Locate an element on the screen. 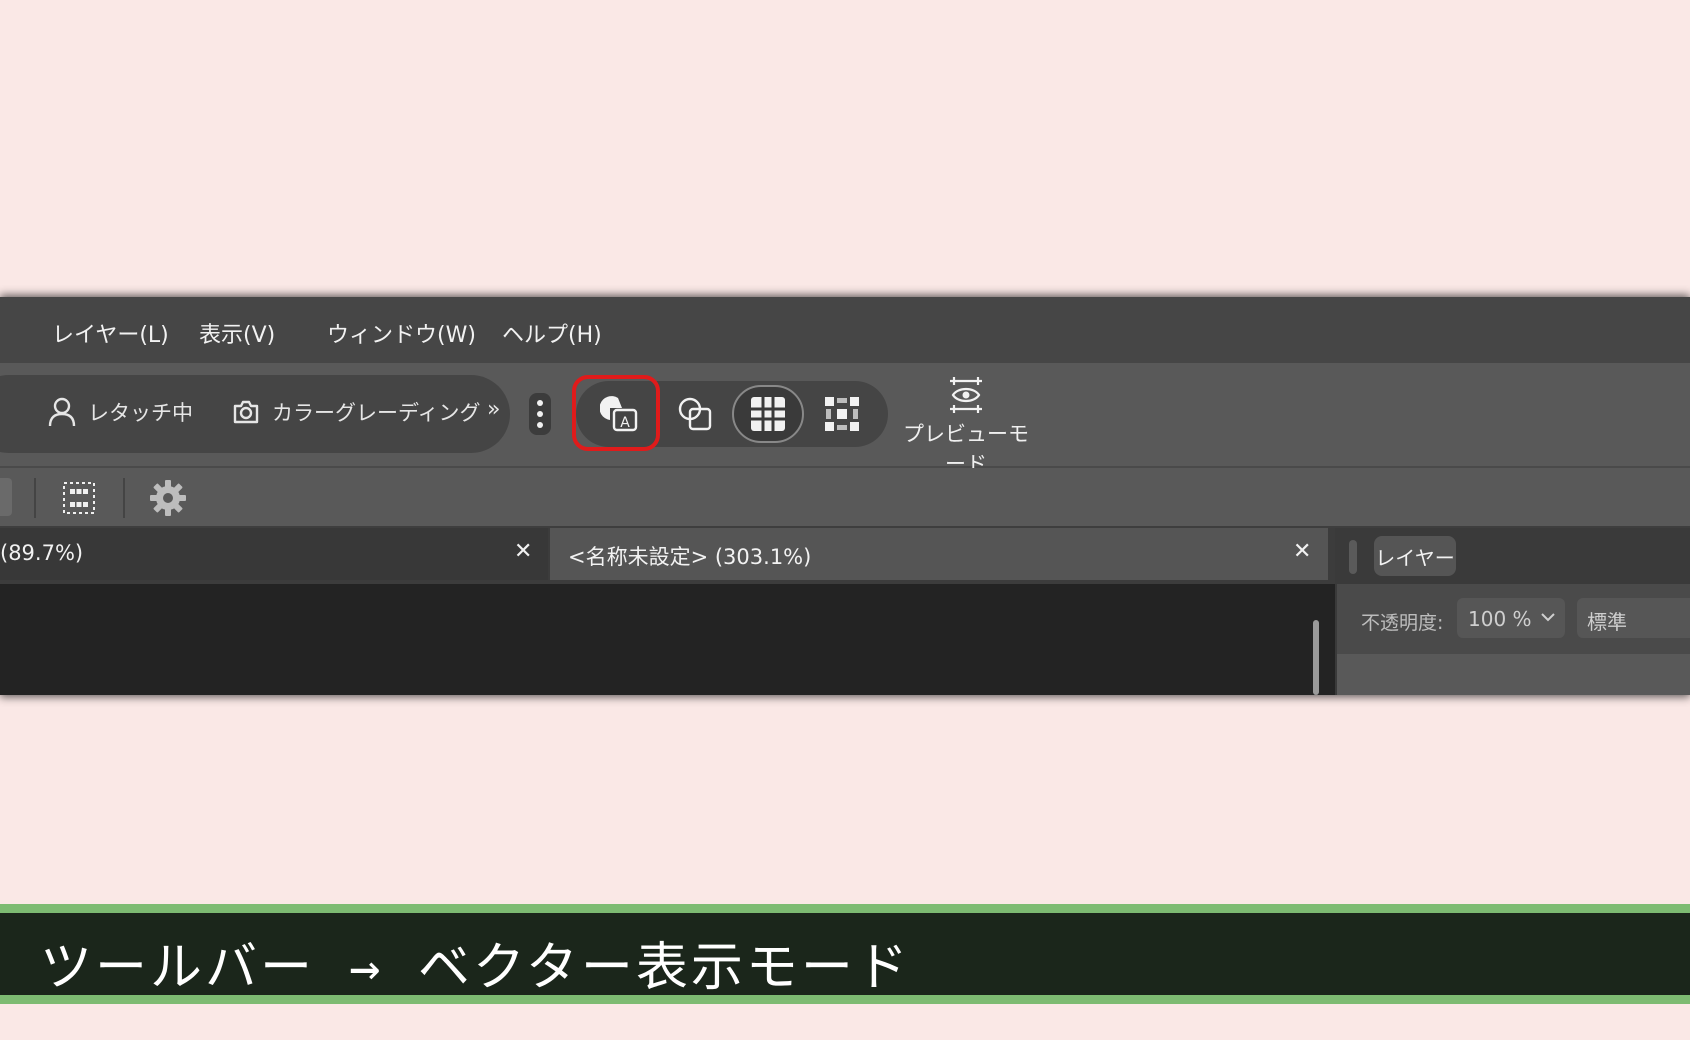 The height and width of the screenshot is (1040, 1690). menu-help: ヘルプ(H) is located at coordinates (552, 333).